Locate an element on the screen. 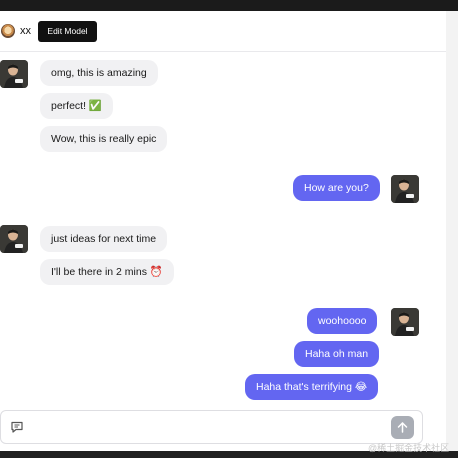 Image resolution: width=458 pixels, height=458 pixels. model-name: xx is located at coordinates (25, 31).